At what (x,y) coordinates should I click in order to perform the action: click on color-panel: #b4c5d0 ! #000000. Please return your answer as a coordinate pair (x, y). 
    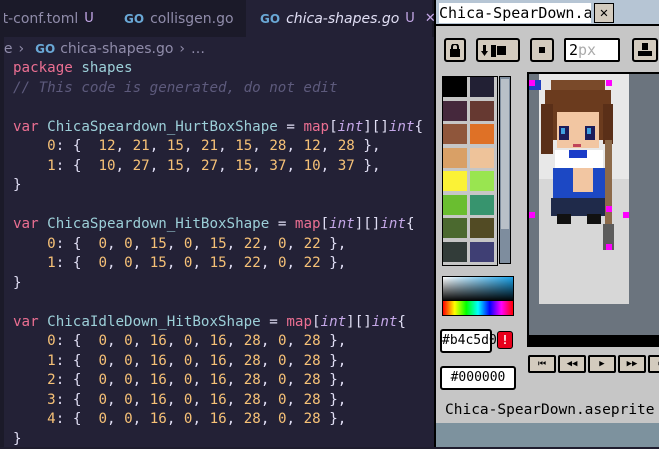
    Looking at the image, I should click on (479, 258).